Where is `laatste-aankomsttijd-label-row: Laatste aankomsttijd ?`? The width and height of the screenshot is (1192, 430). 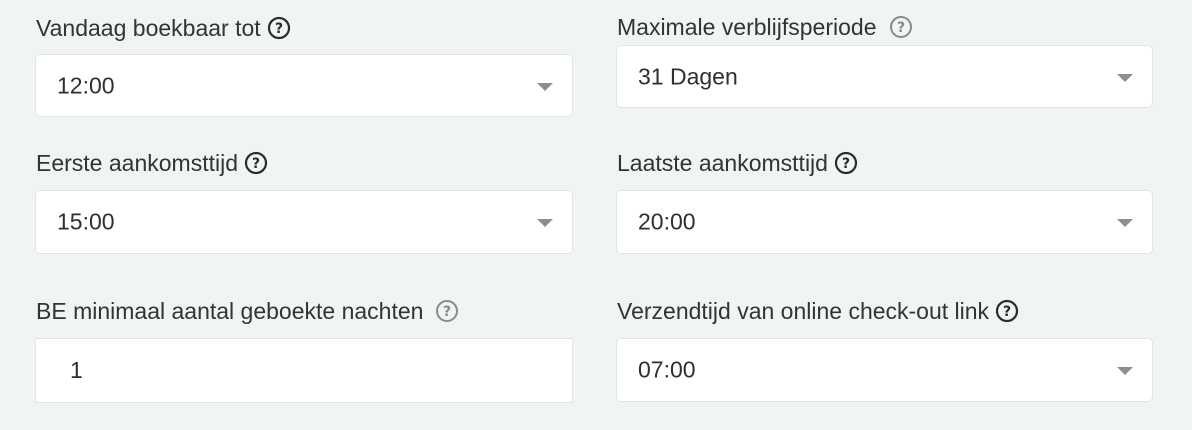
laatste-aankomsttijd-label-row: Laatste aankomsttijd ? is located at coordinates (737, 163).